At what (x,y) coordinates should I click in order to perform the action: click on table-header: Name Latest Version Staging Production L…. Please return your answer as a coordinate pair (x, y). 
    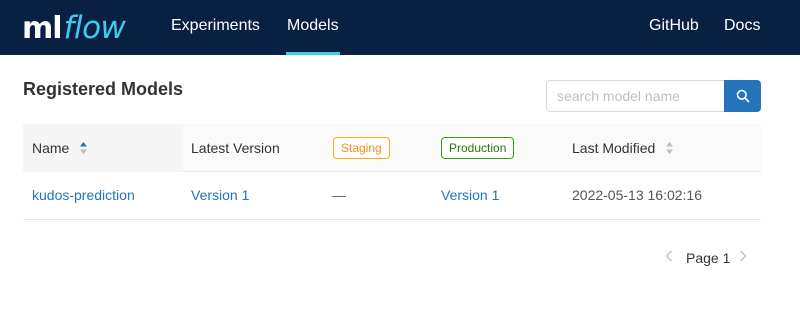
    Looking at the image, I should click on (392, 148).